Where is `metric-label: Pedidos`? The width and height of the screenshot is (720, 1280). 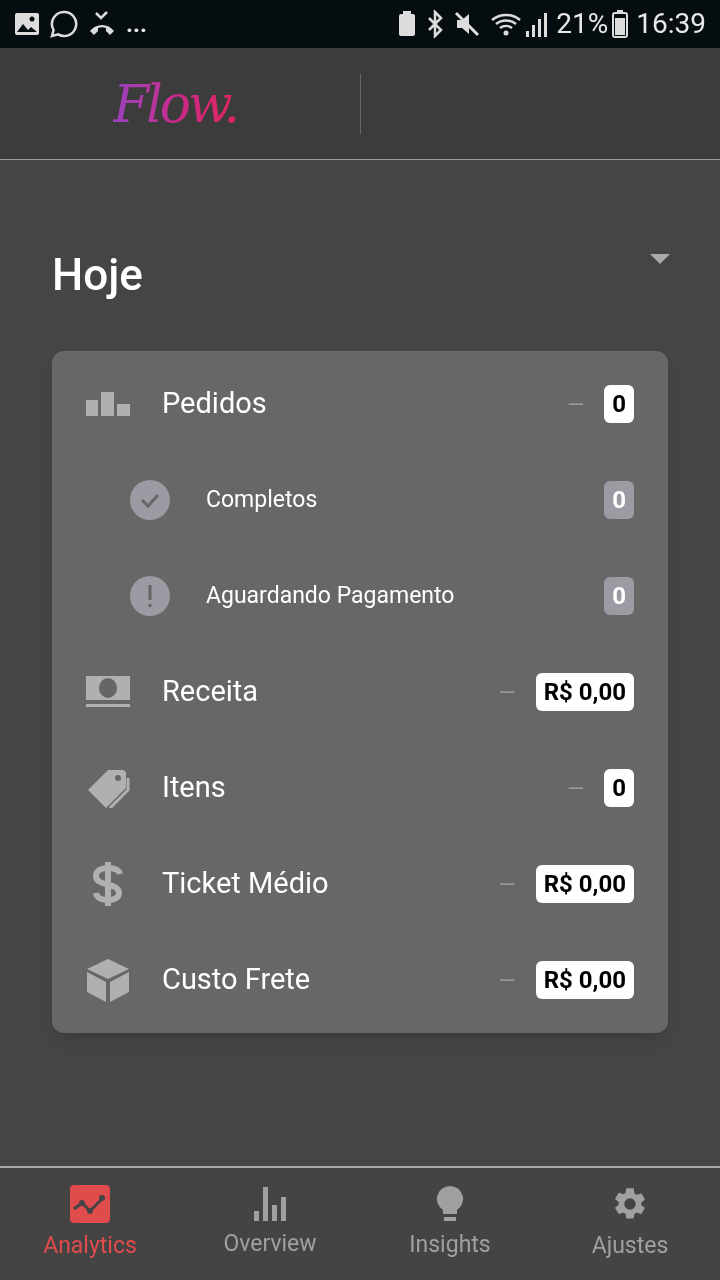 metric-label: Pedidos is located at coordinates (214, 404).